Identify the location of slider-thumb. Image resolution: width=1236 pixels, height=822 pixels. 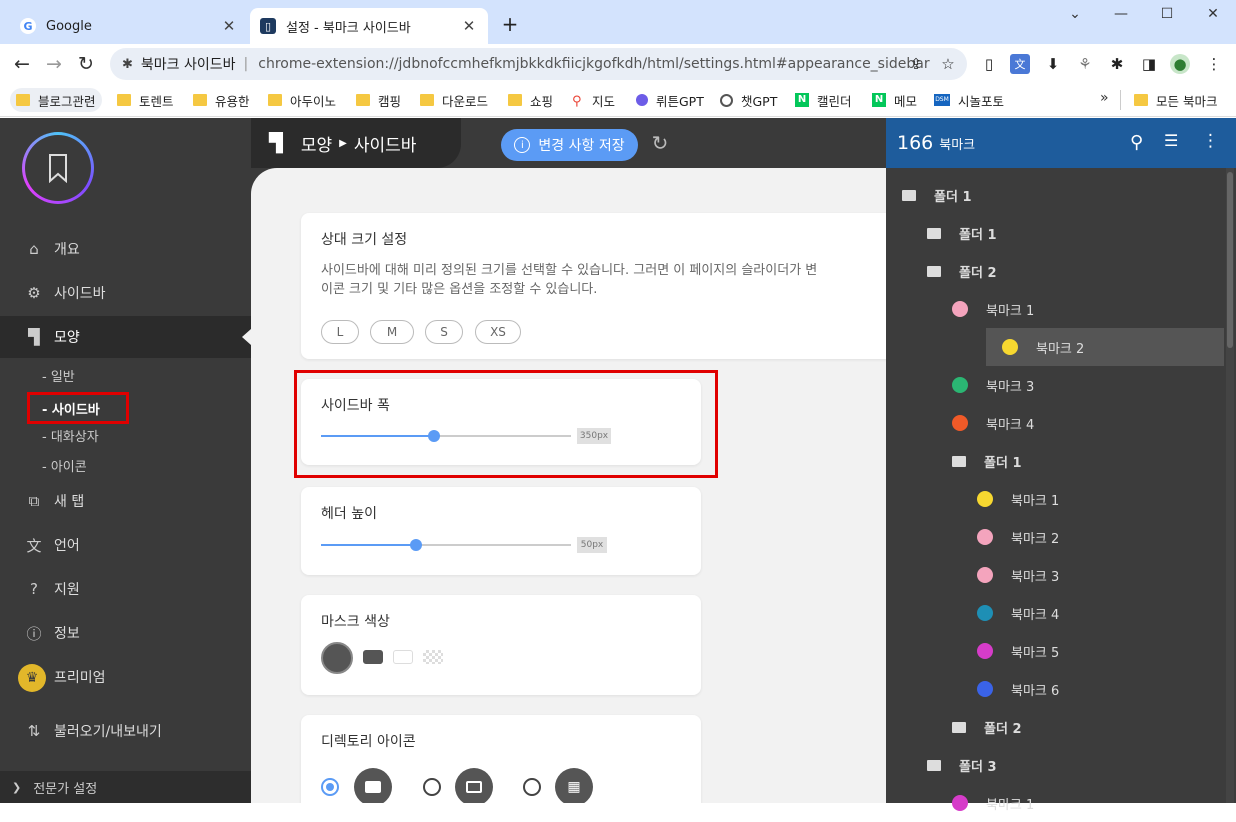
(416, 545).